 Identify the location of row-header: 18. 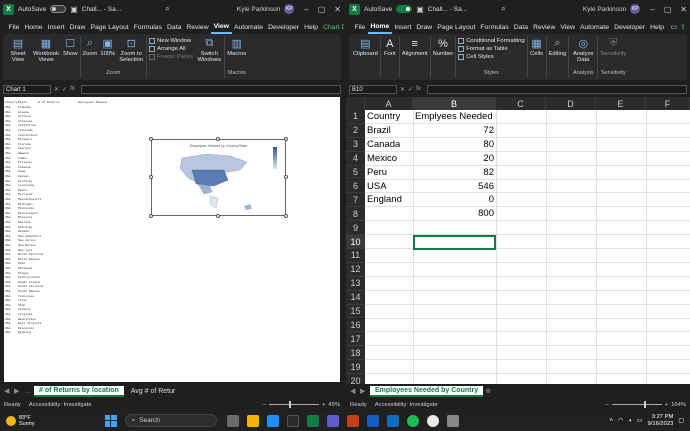
(355, 353).